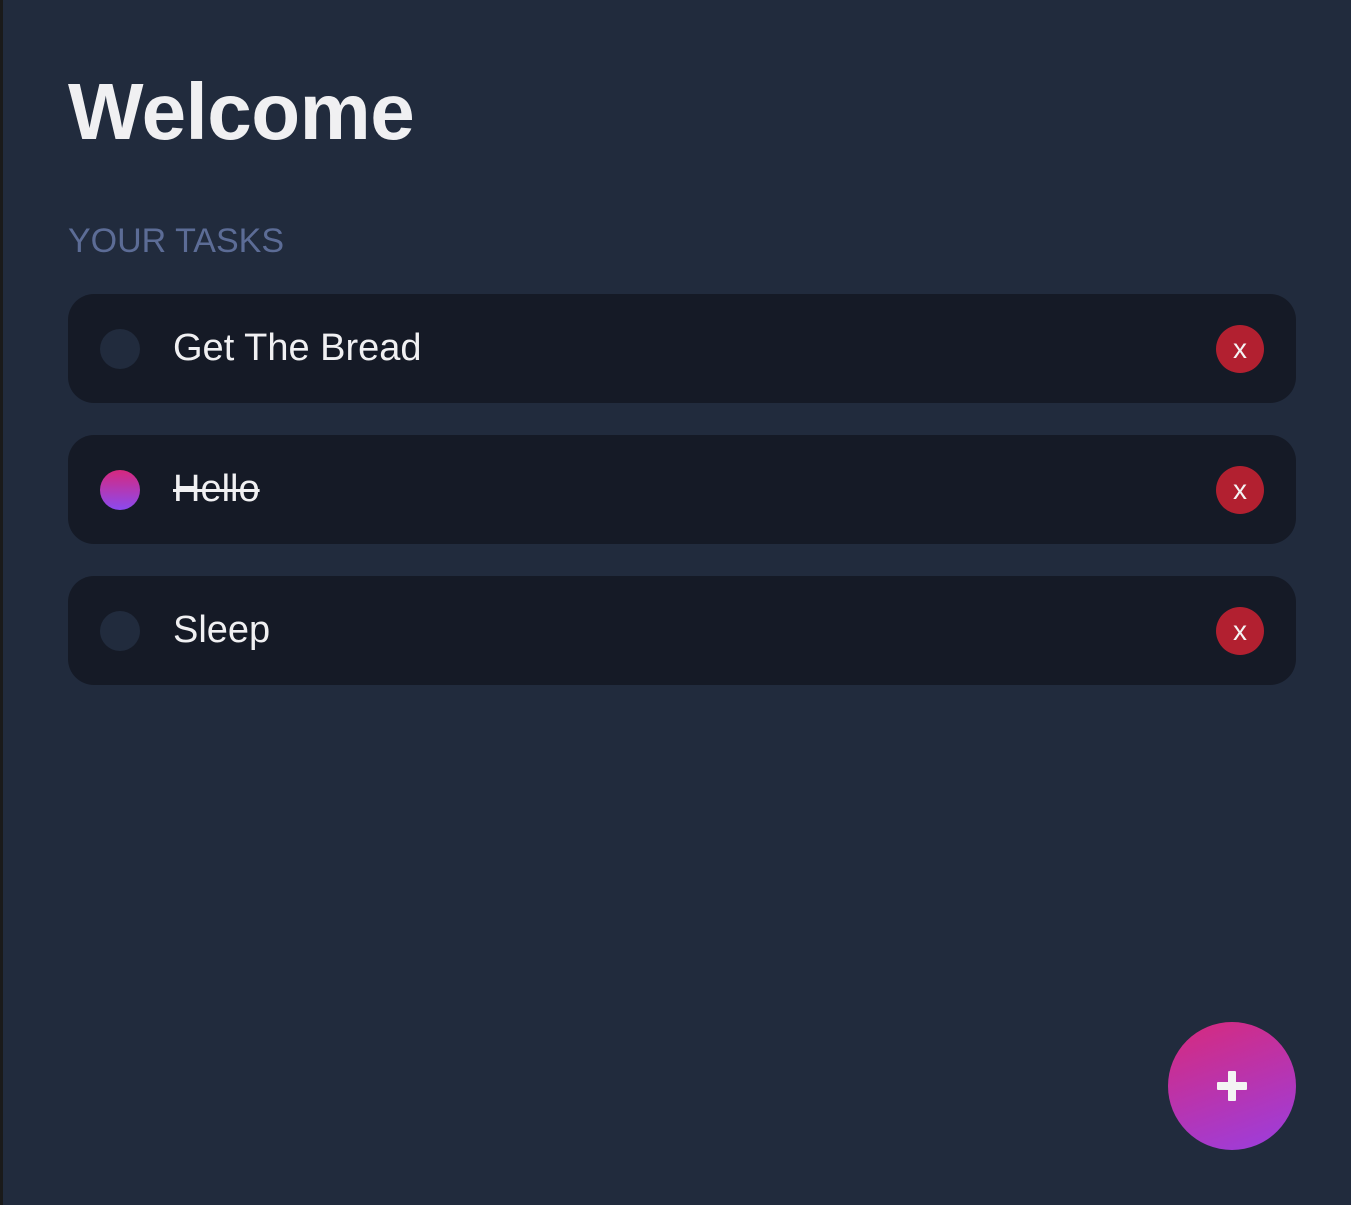  What do you see at coordinates (176, 241) in the screenshot?
I see `section-label: YOUR TASKS` at bounding box center [176, 241].